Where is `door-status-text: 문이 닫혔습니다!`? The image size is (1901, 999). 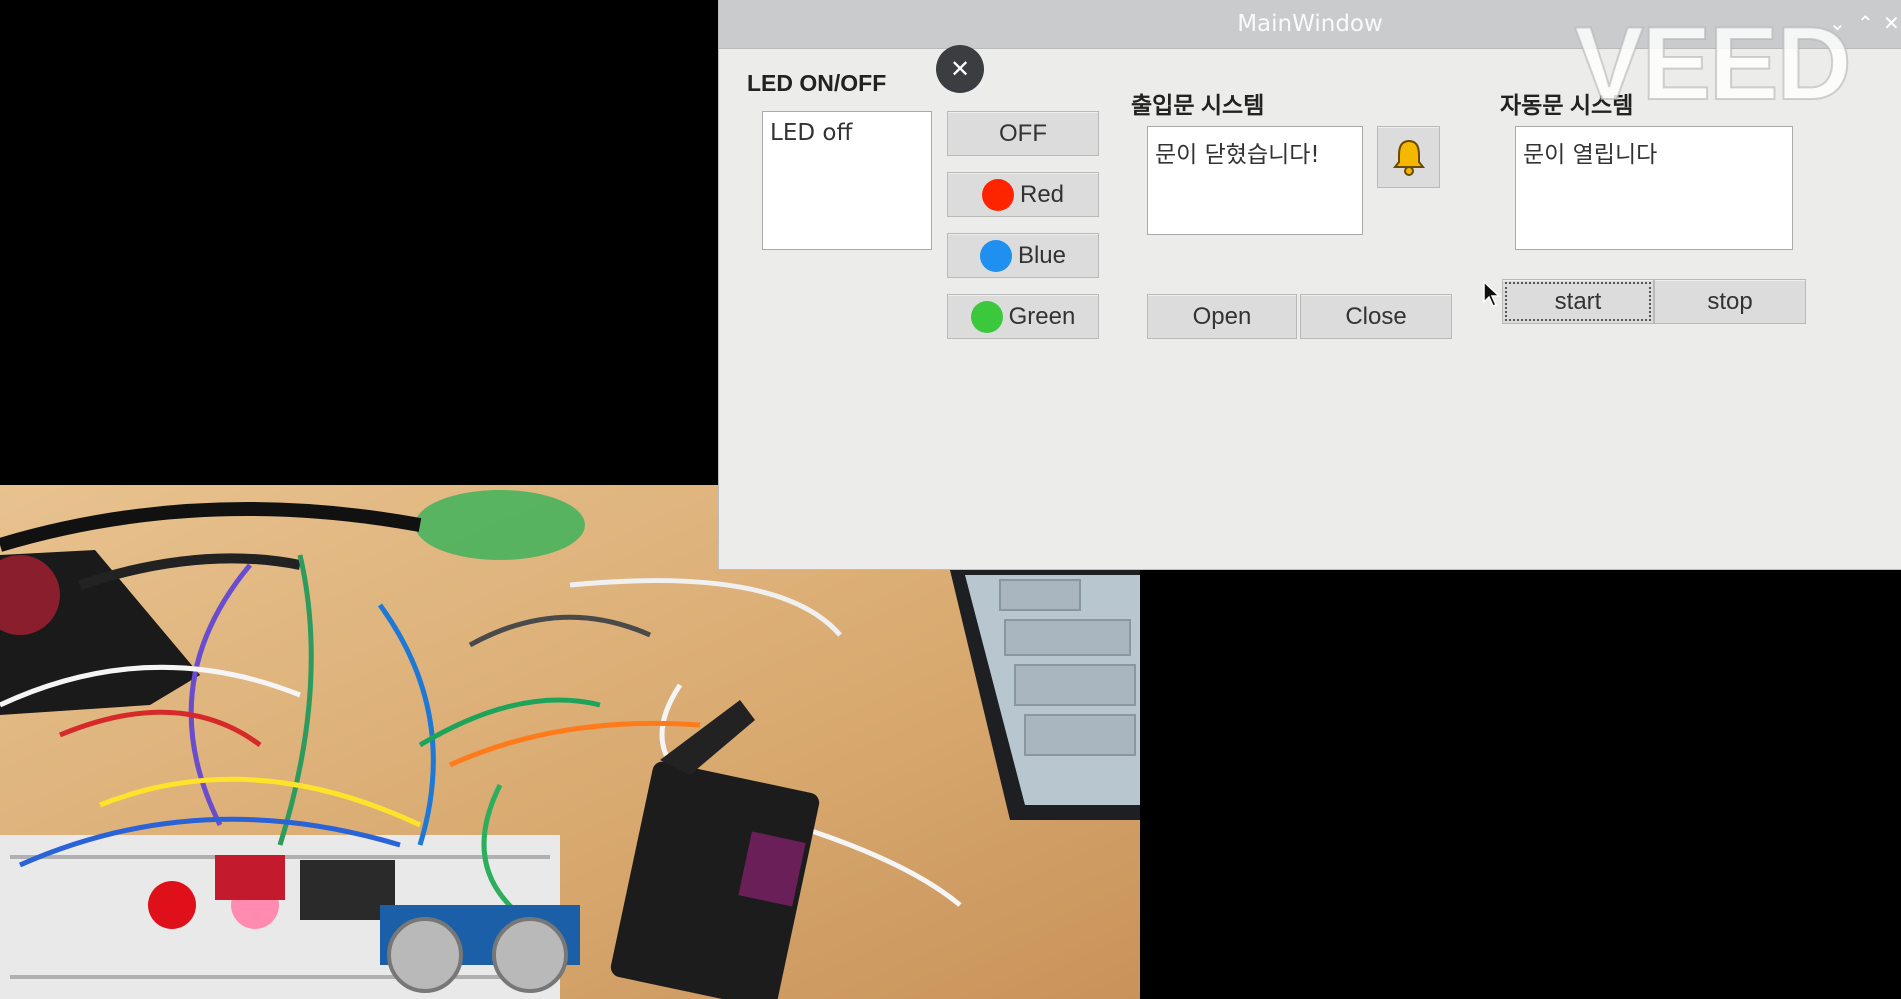
door-status-text: 문이 닫혔습니다! is located at coordinates (1237, 155).